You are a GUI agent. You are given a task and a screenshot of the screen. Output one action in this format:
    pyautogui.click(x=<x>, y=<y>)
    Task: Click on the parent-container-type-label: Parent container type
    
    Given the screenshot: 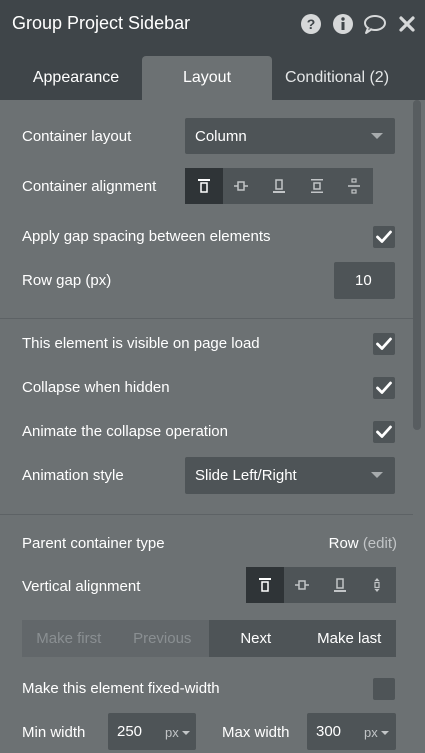 What is the action you would take?
    pyautogui.click(x=93, y=543)
    